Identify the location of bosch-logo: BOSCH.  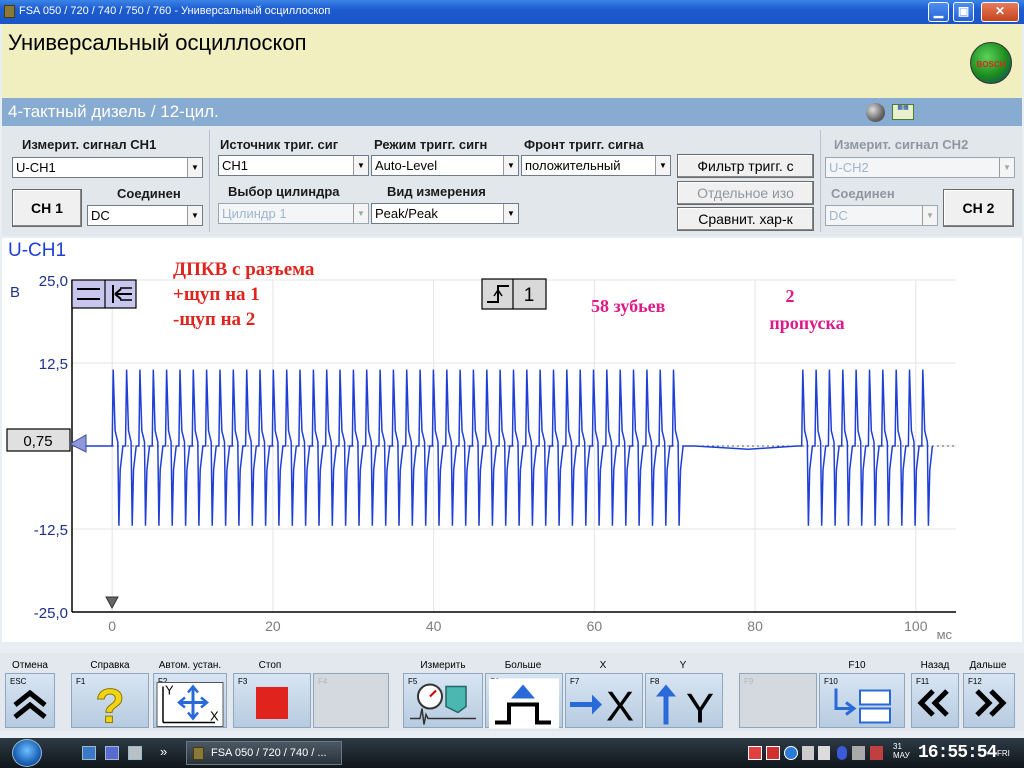
(991, 63).